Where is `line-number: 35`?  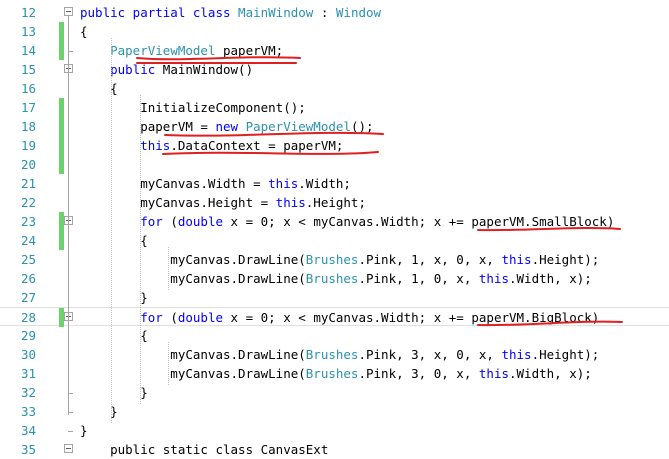 line-number: 35 is located at coordinates (28, 449).